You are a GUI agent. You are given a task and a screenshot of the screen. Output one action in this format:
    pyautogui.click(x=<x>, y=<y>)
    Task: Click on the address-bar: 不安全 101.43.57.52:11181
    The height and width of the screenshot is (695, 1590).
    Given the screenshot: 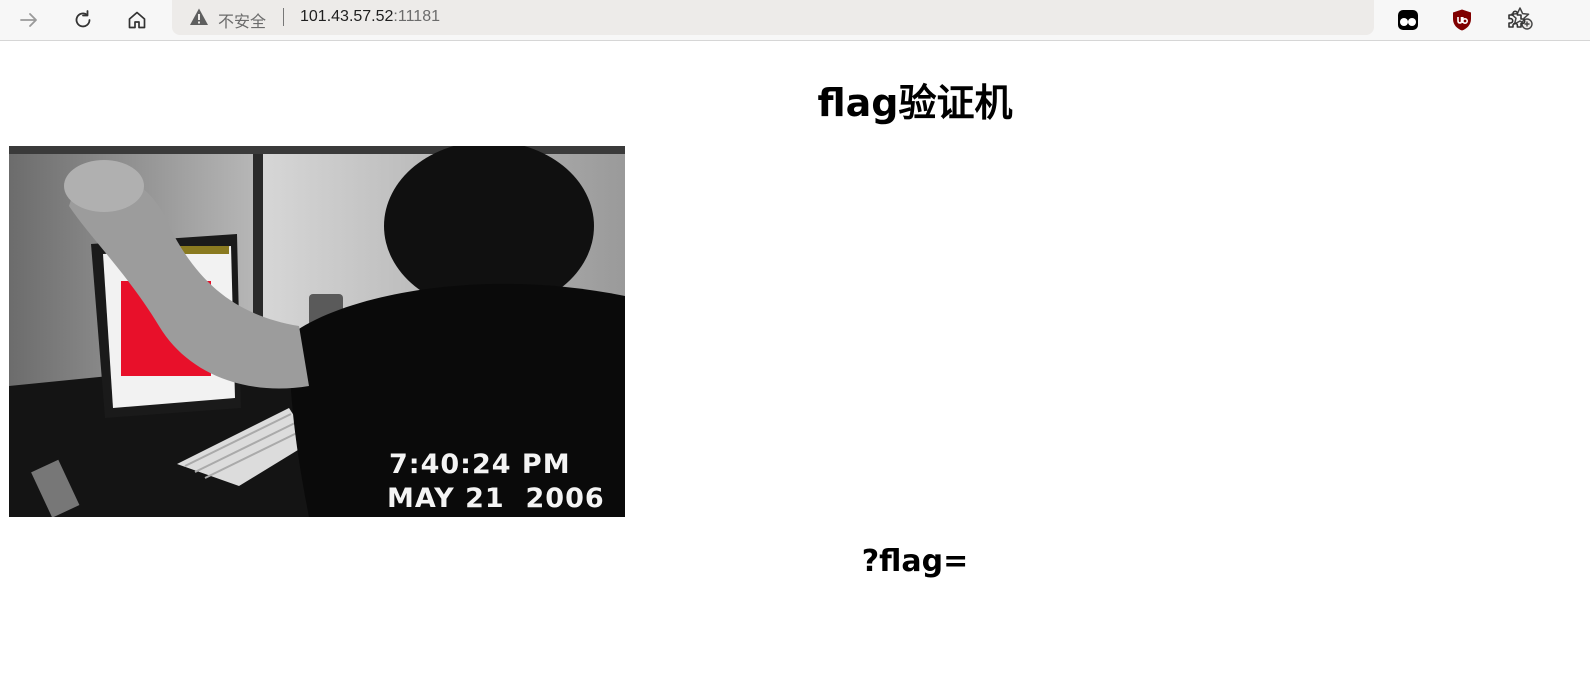 What is the action you would take?
    pyautogui.click(x=852, y=17)
    